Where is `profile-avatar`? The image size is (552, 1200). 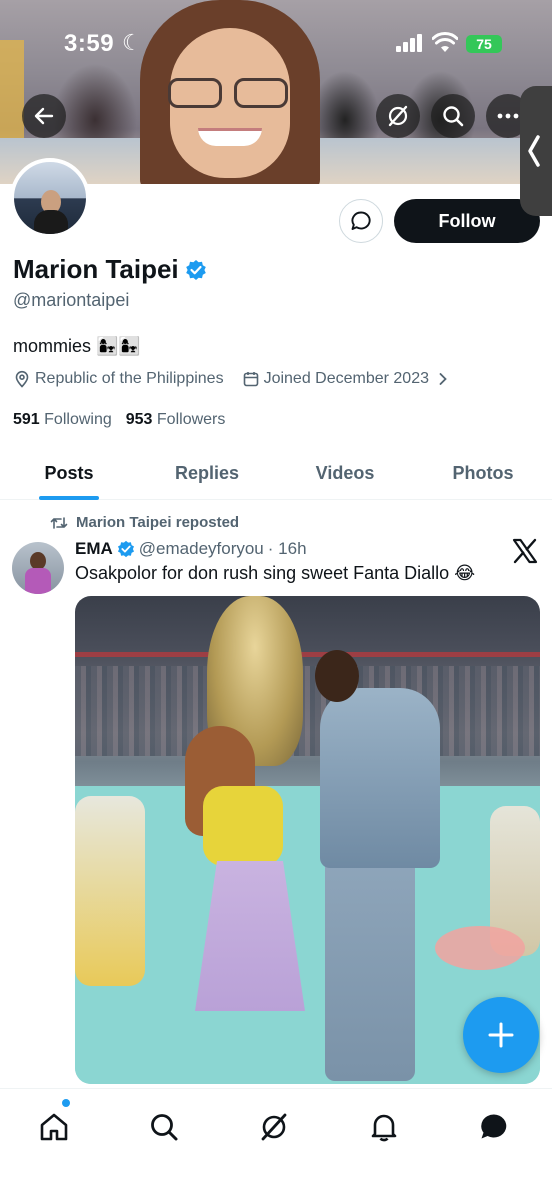
profile-avatar is located at coordinates (50, 198).